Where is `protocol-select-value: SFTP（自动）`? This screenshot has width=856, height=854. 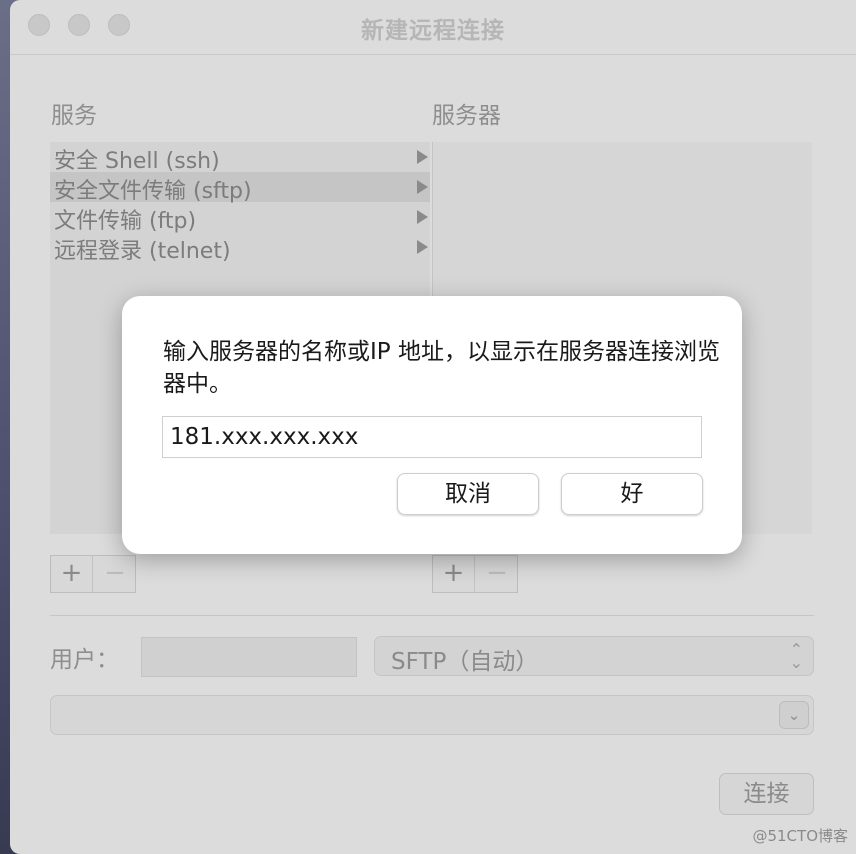
protocol-select-value: SFTP（自动） is located at coordinates (465, 662).